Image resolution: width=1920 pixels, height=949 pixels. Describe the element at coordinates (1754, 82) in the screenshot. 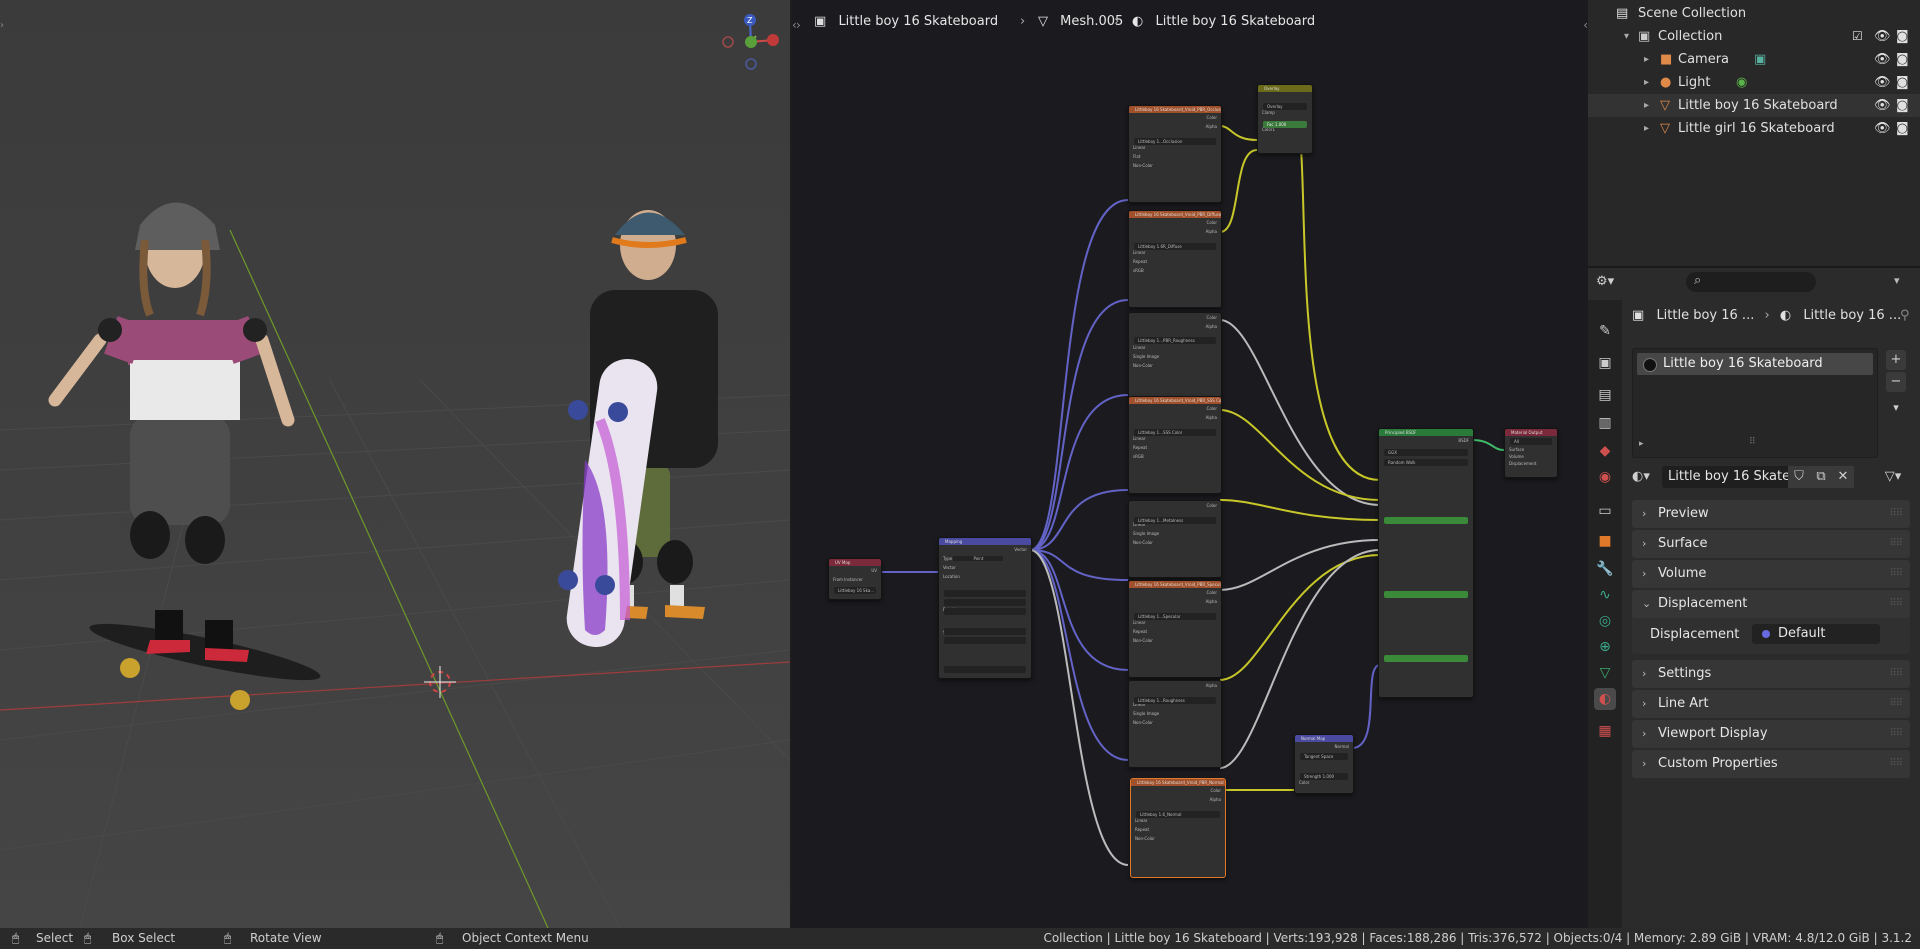

I see `outliner-item-light: ▸ ● Light ◉ 👁 ◙` at that location.